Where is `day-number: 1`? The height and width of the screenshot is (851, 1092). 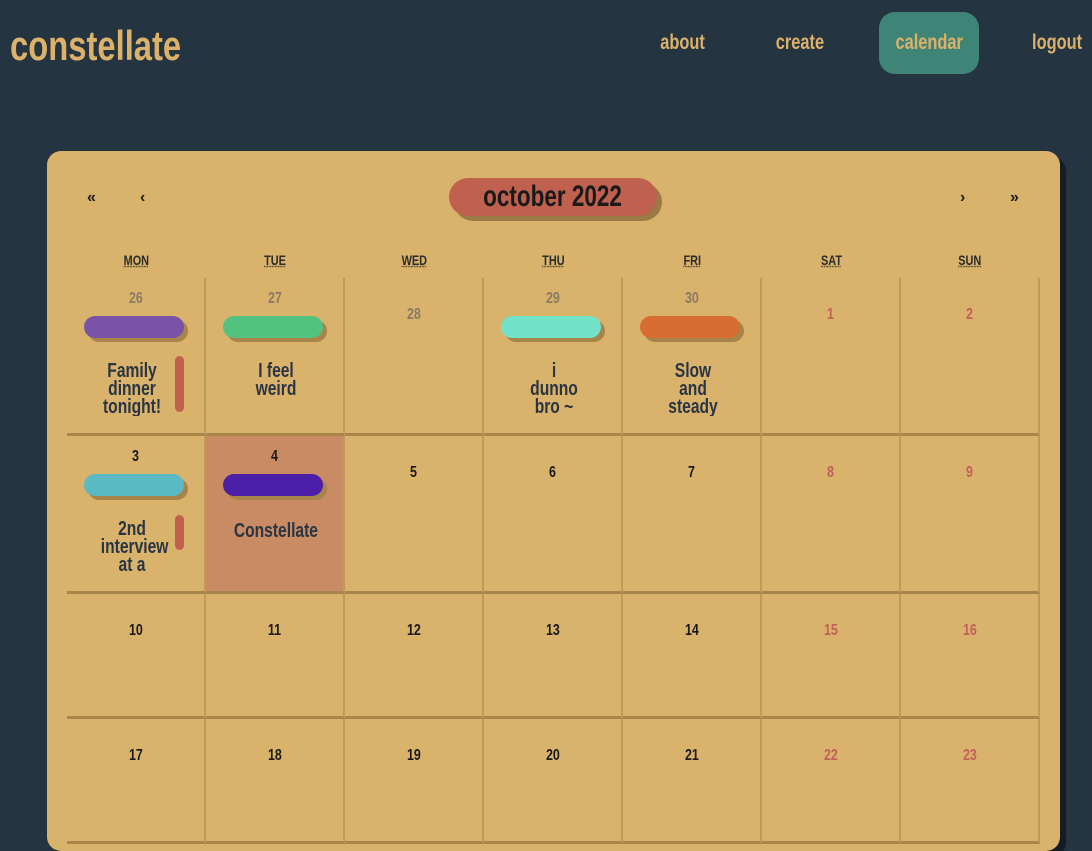
day-number: 1 is located at coordinates (830, 315).